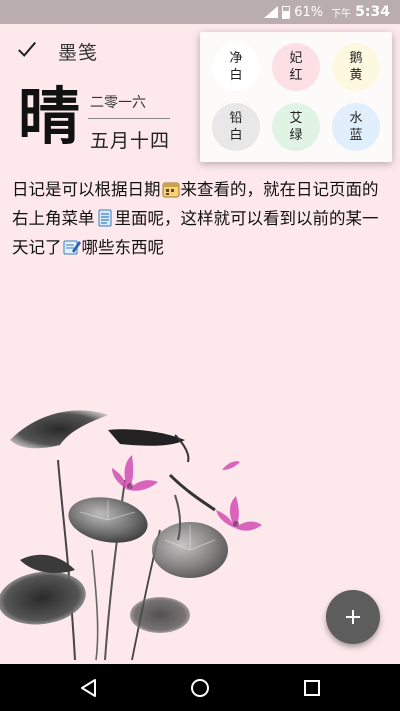 The height and width of the screenshot is (711, 400). Describe the element at coordinates (356, 58) in the screenshot. I see `theme-swatch-label: 鹅` at that location.